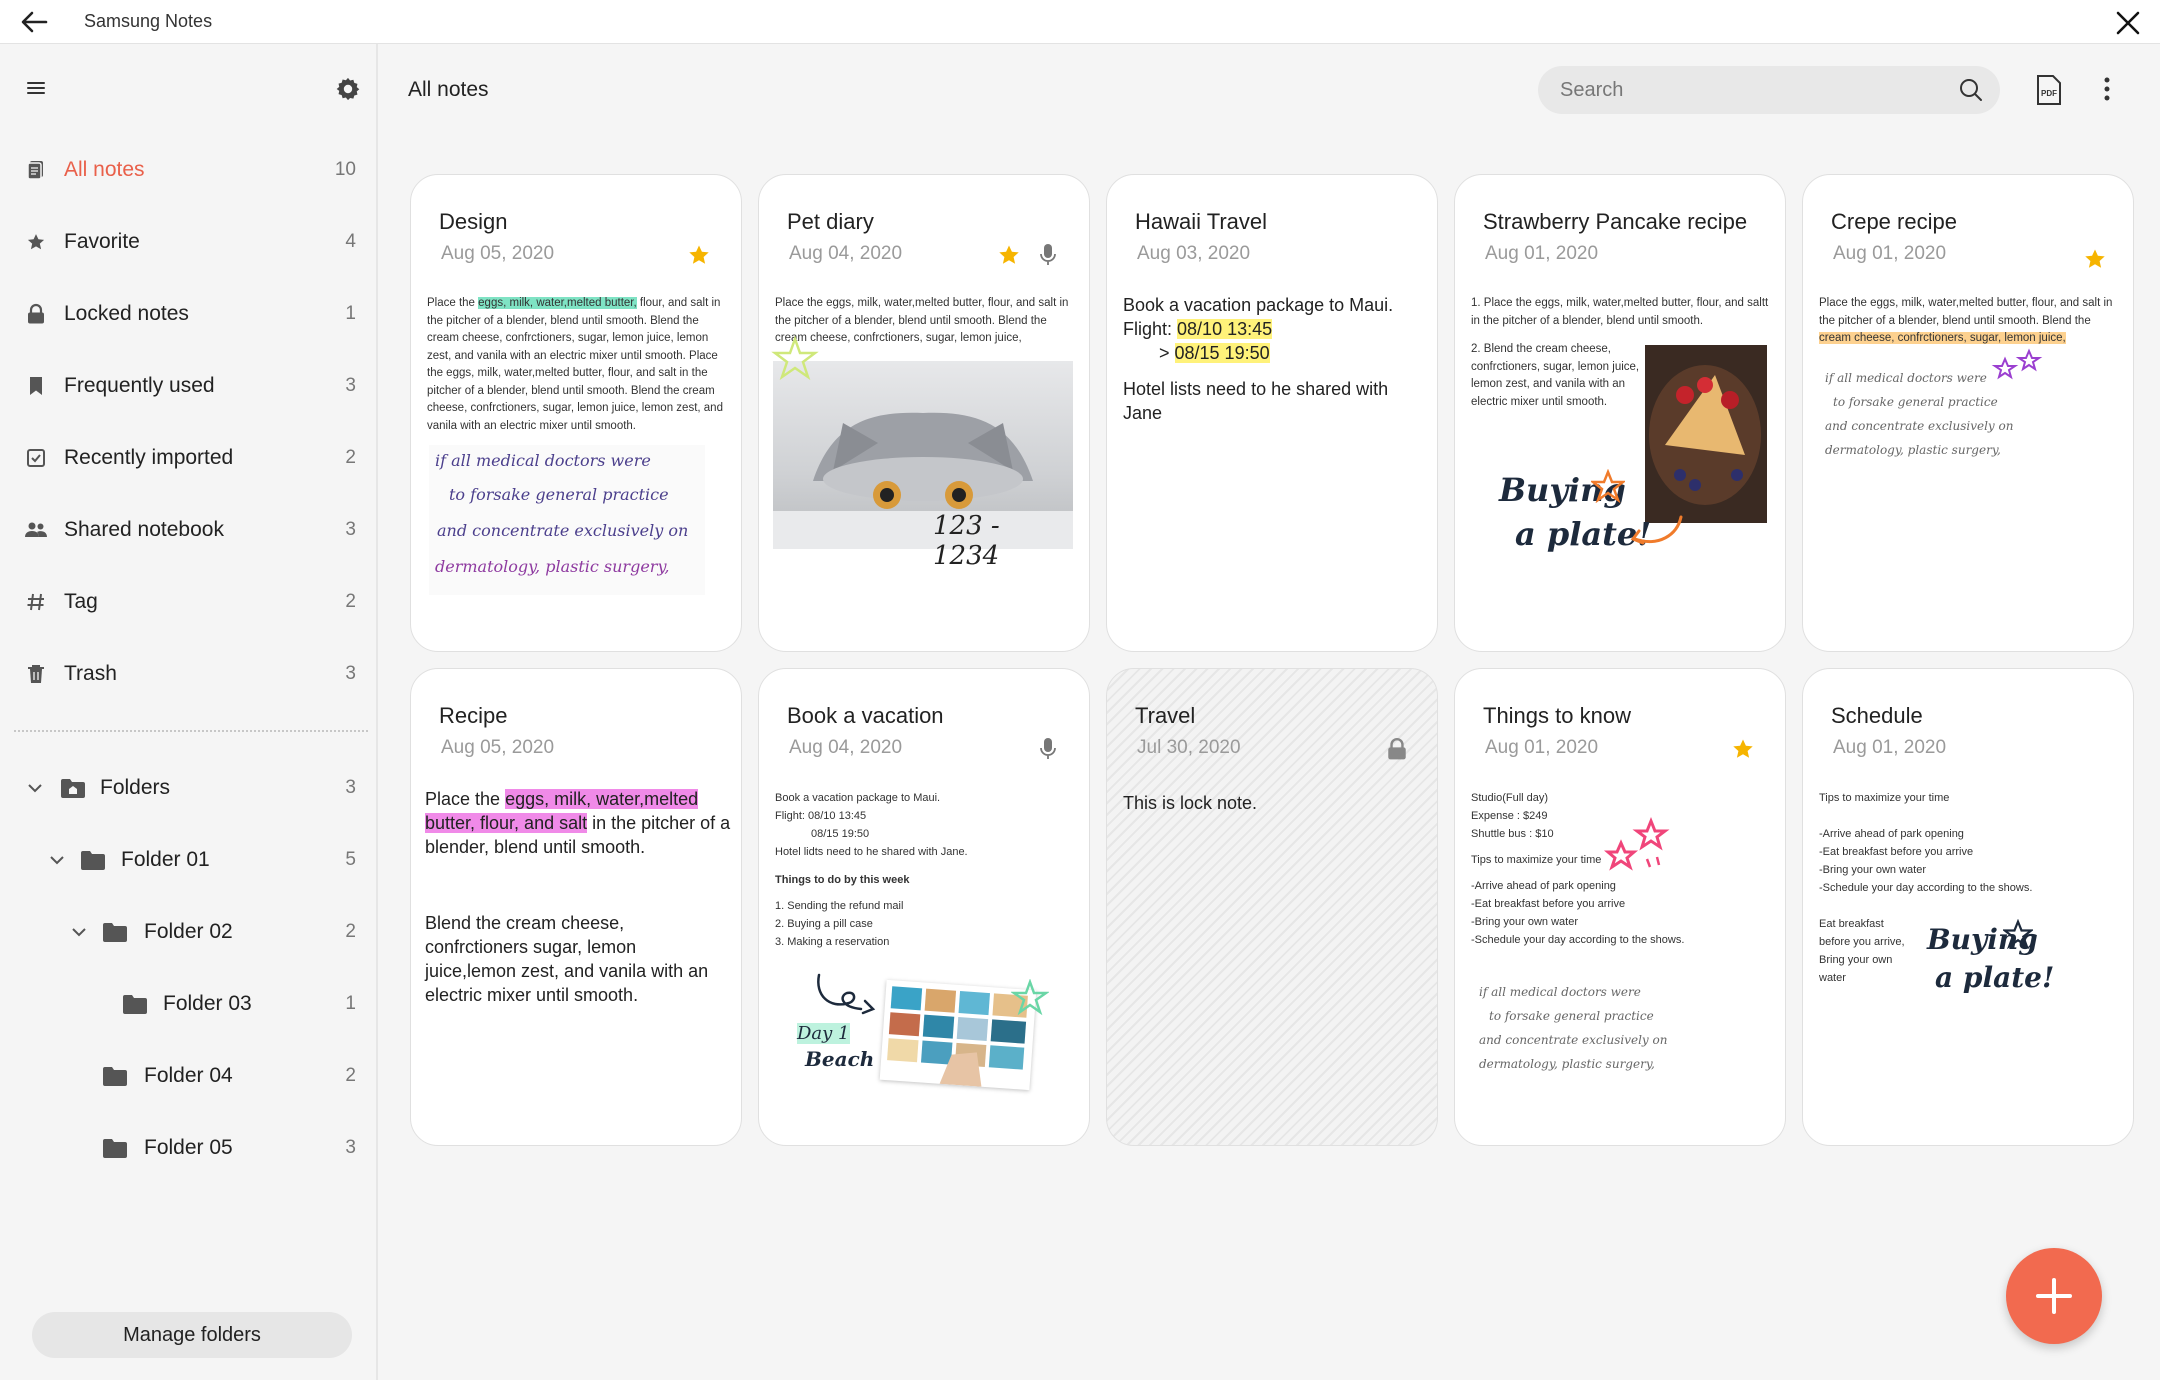 The image size is (2160, 1380). I want to click on folder-03: Folder 03 1, so click(189, 1004).